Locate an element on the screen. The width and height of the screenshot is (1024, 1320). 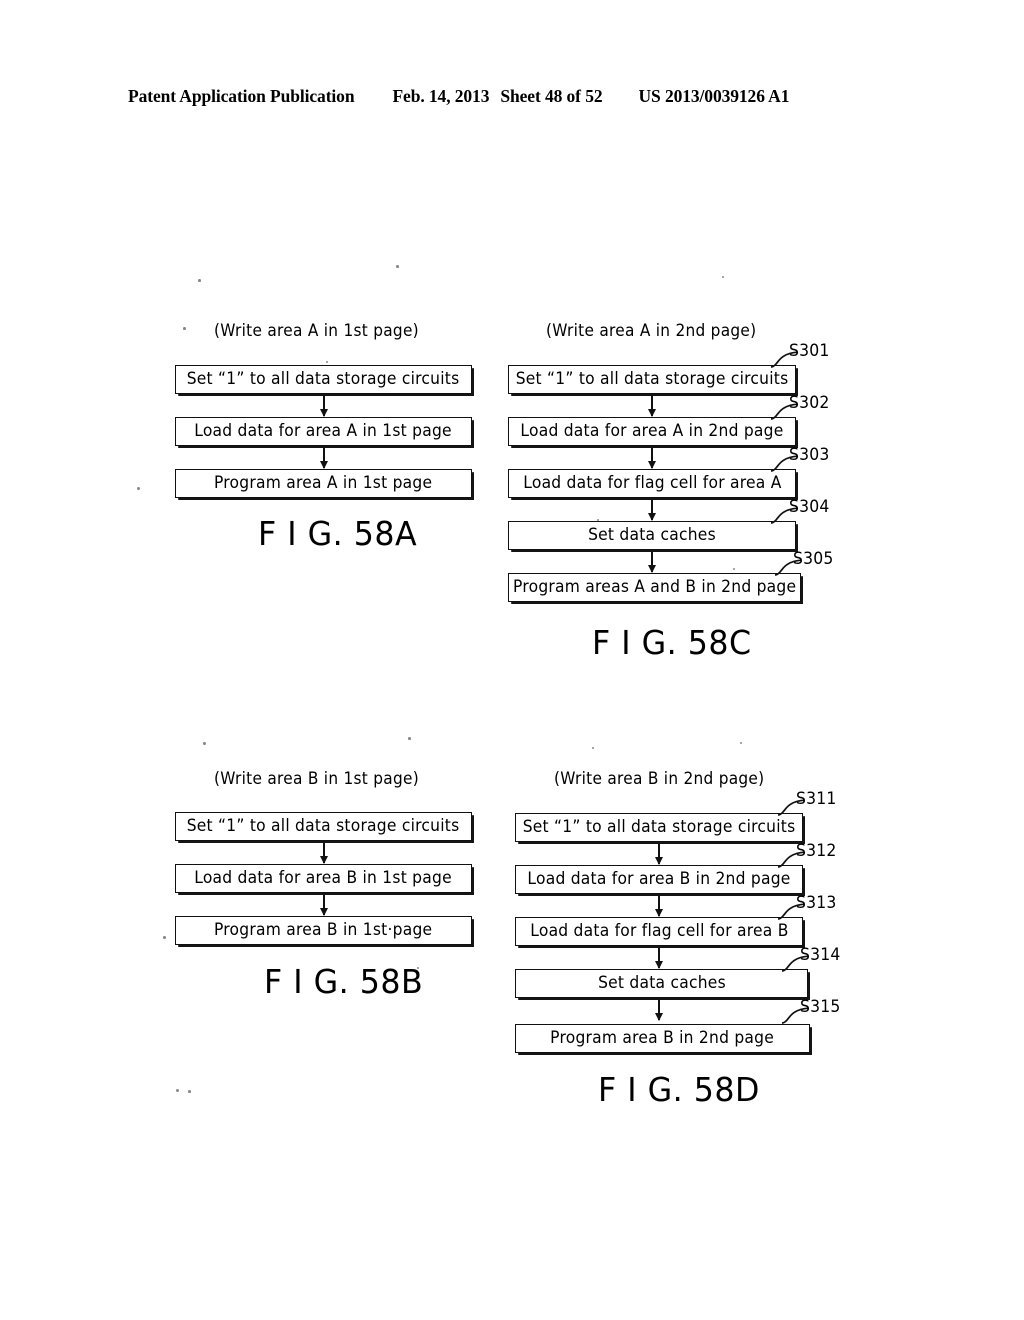
figure-58d-step-ref-5: S315 is located at coordinates (820, 1007).